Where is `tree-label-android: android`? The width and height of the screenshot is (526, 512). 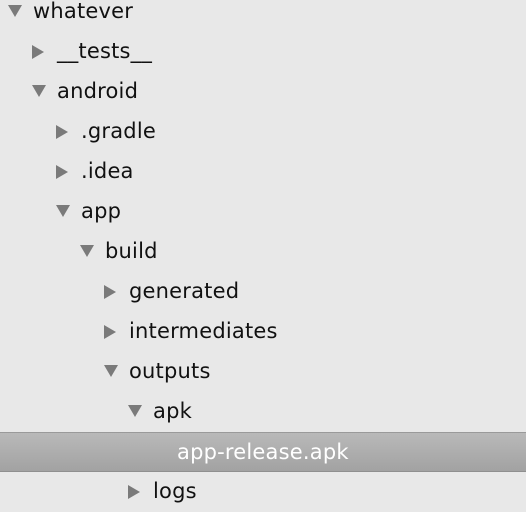
tree-label-android: android is located at coordinates (98, 91).